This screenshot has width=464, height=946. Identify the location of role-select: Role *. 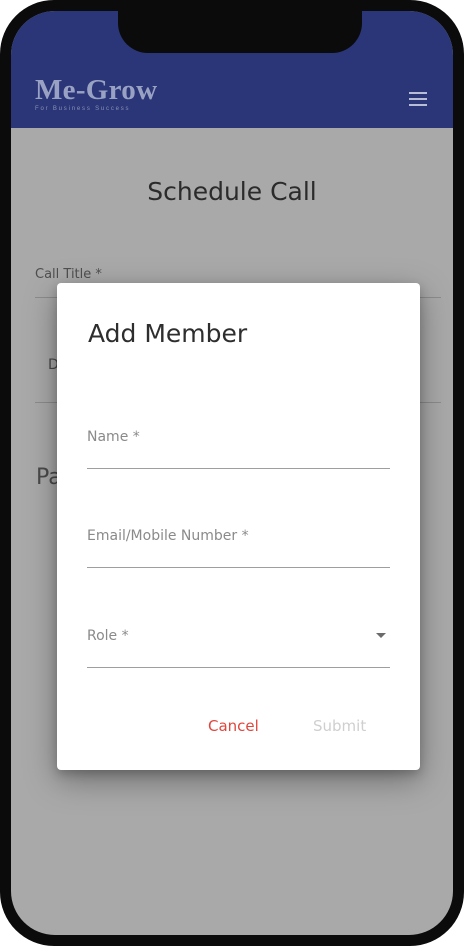
(238, 648).